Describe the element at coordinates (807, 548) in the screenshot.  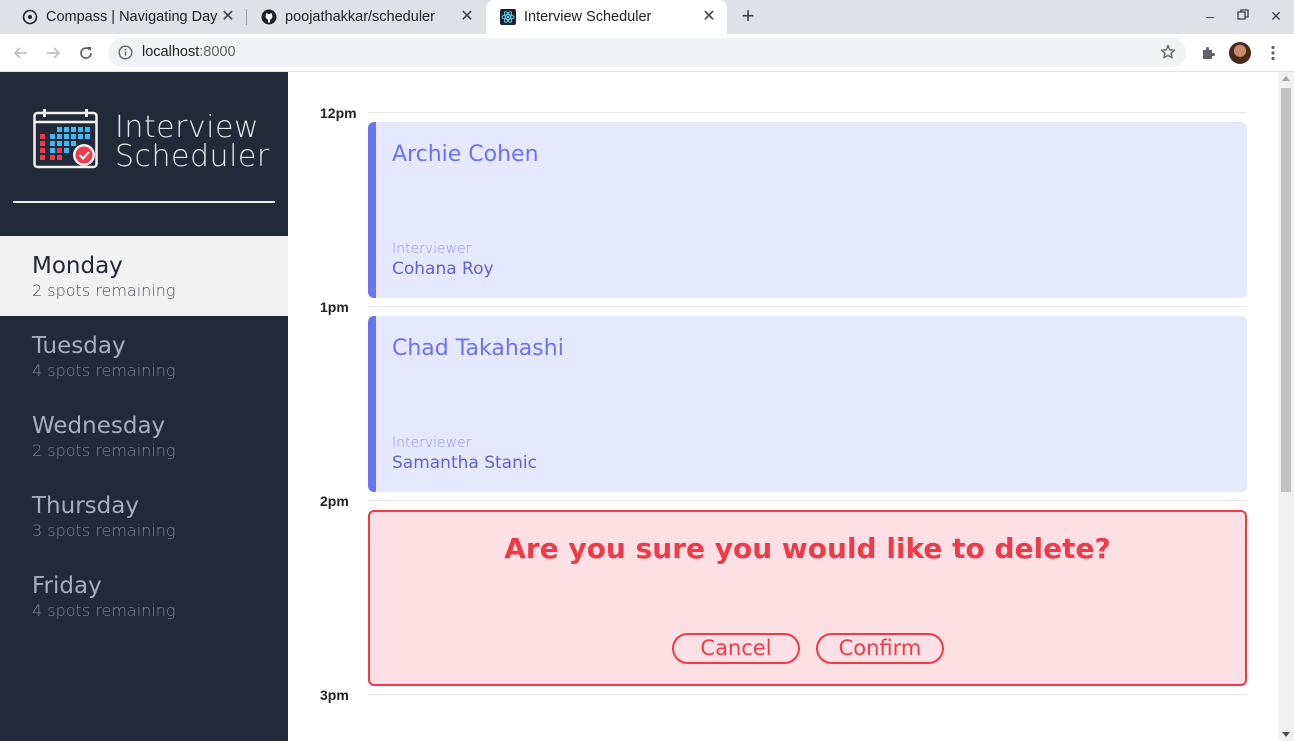
I see `confirm-message: Are you sure you would like to delete?` at that location.